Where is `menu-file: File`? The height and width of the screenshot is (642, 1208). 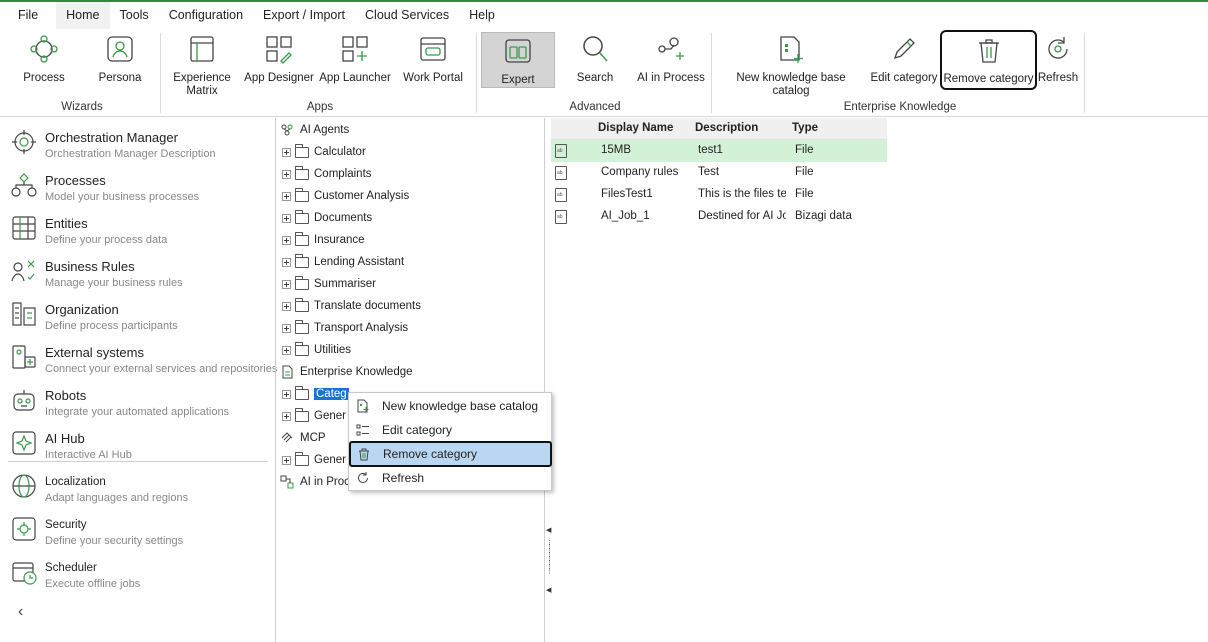
menu-file: File is located at coordinates (28, 15).